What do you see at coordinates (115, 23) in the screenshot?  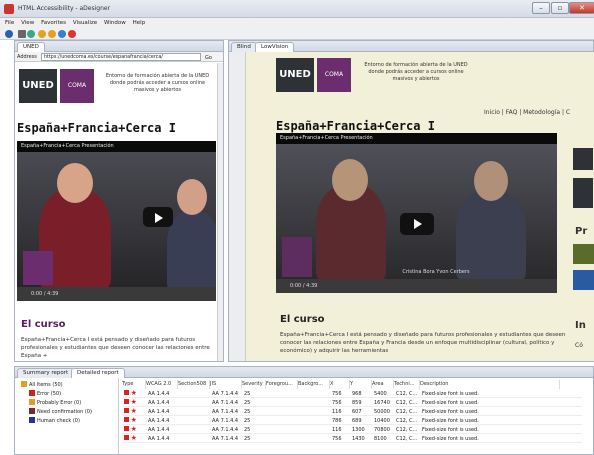 I see `menu-window: Window` at bounding box center [115, 23].